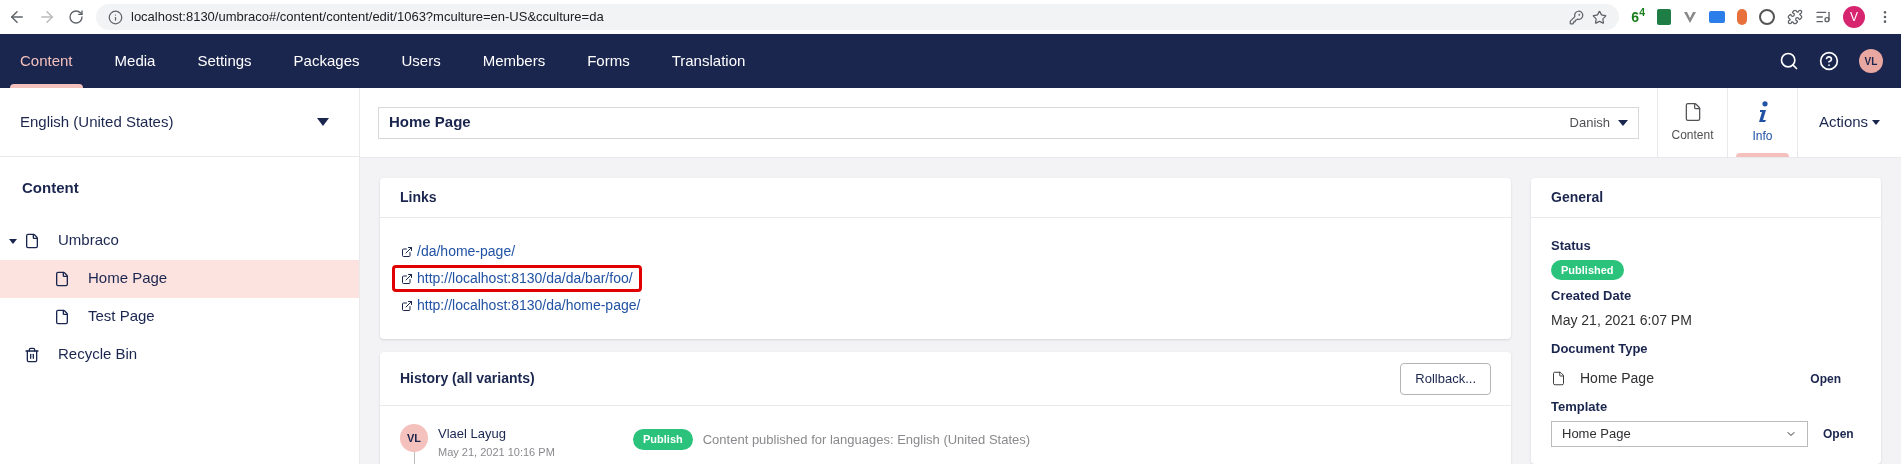  I want to click on card-title: General, so click(1706, 198).